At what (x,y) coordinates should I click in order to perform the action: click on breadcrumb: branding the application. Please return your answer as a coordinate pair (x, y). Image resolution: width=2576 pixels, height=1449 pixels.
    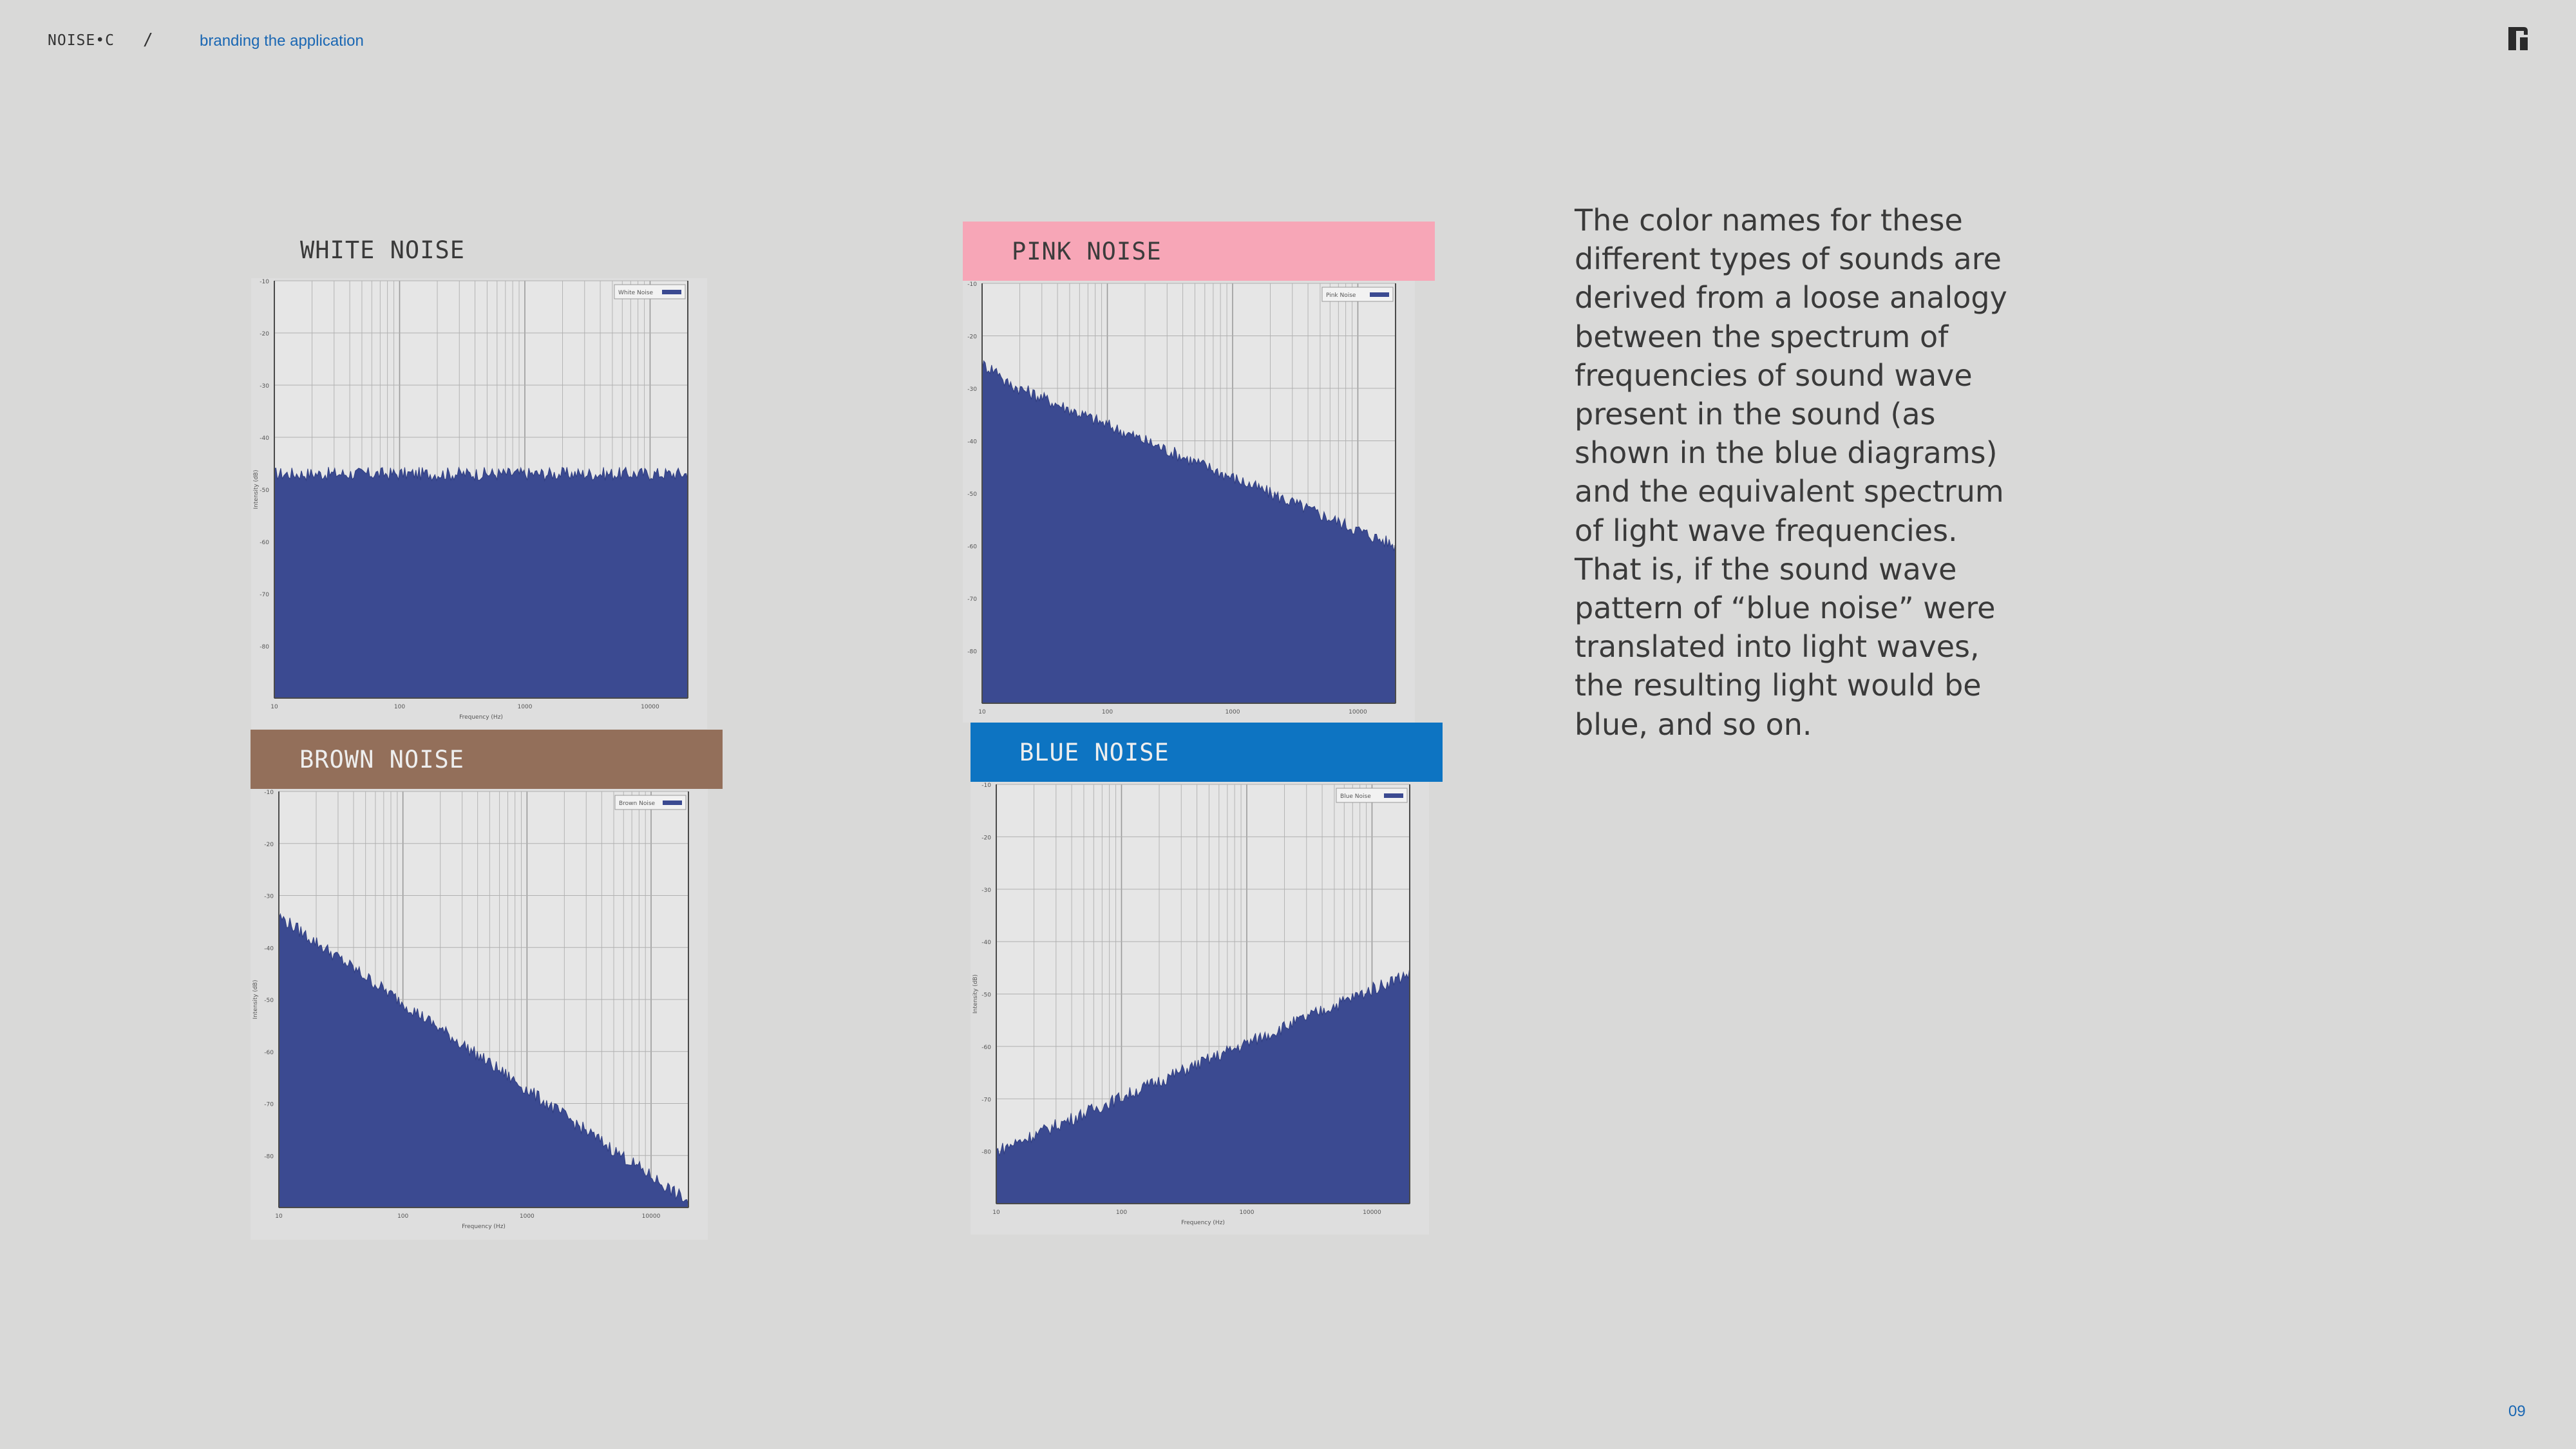
    Looking at the image, I should click on (282, 41).